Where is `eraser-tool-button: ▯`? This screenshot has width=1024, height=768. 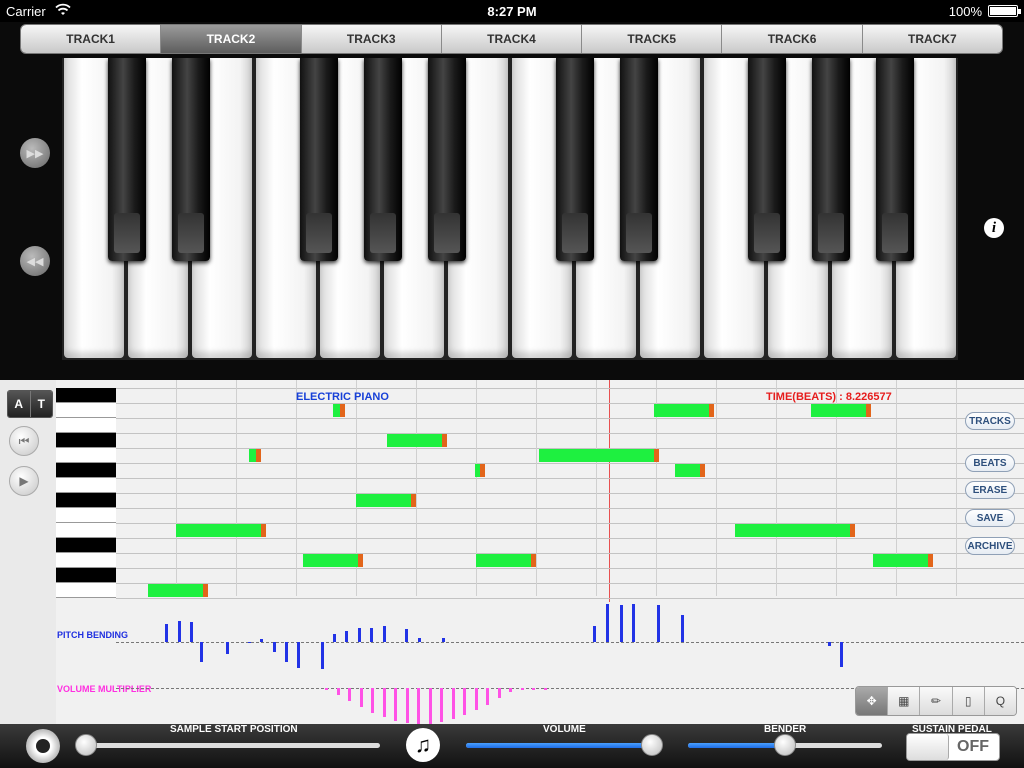 eraser-tool-button: ▯ is located at coordinates (968, 701).